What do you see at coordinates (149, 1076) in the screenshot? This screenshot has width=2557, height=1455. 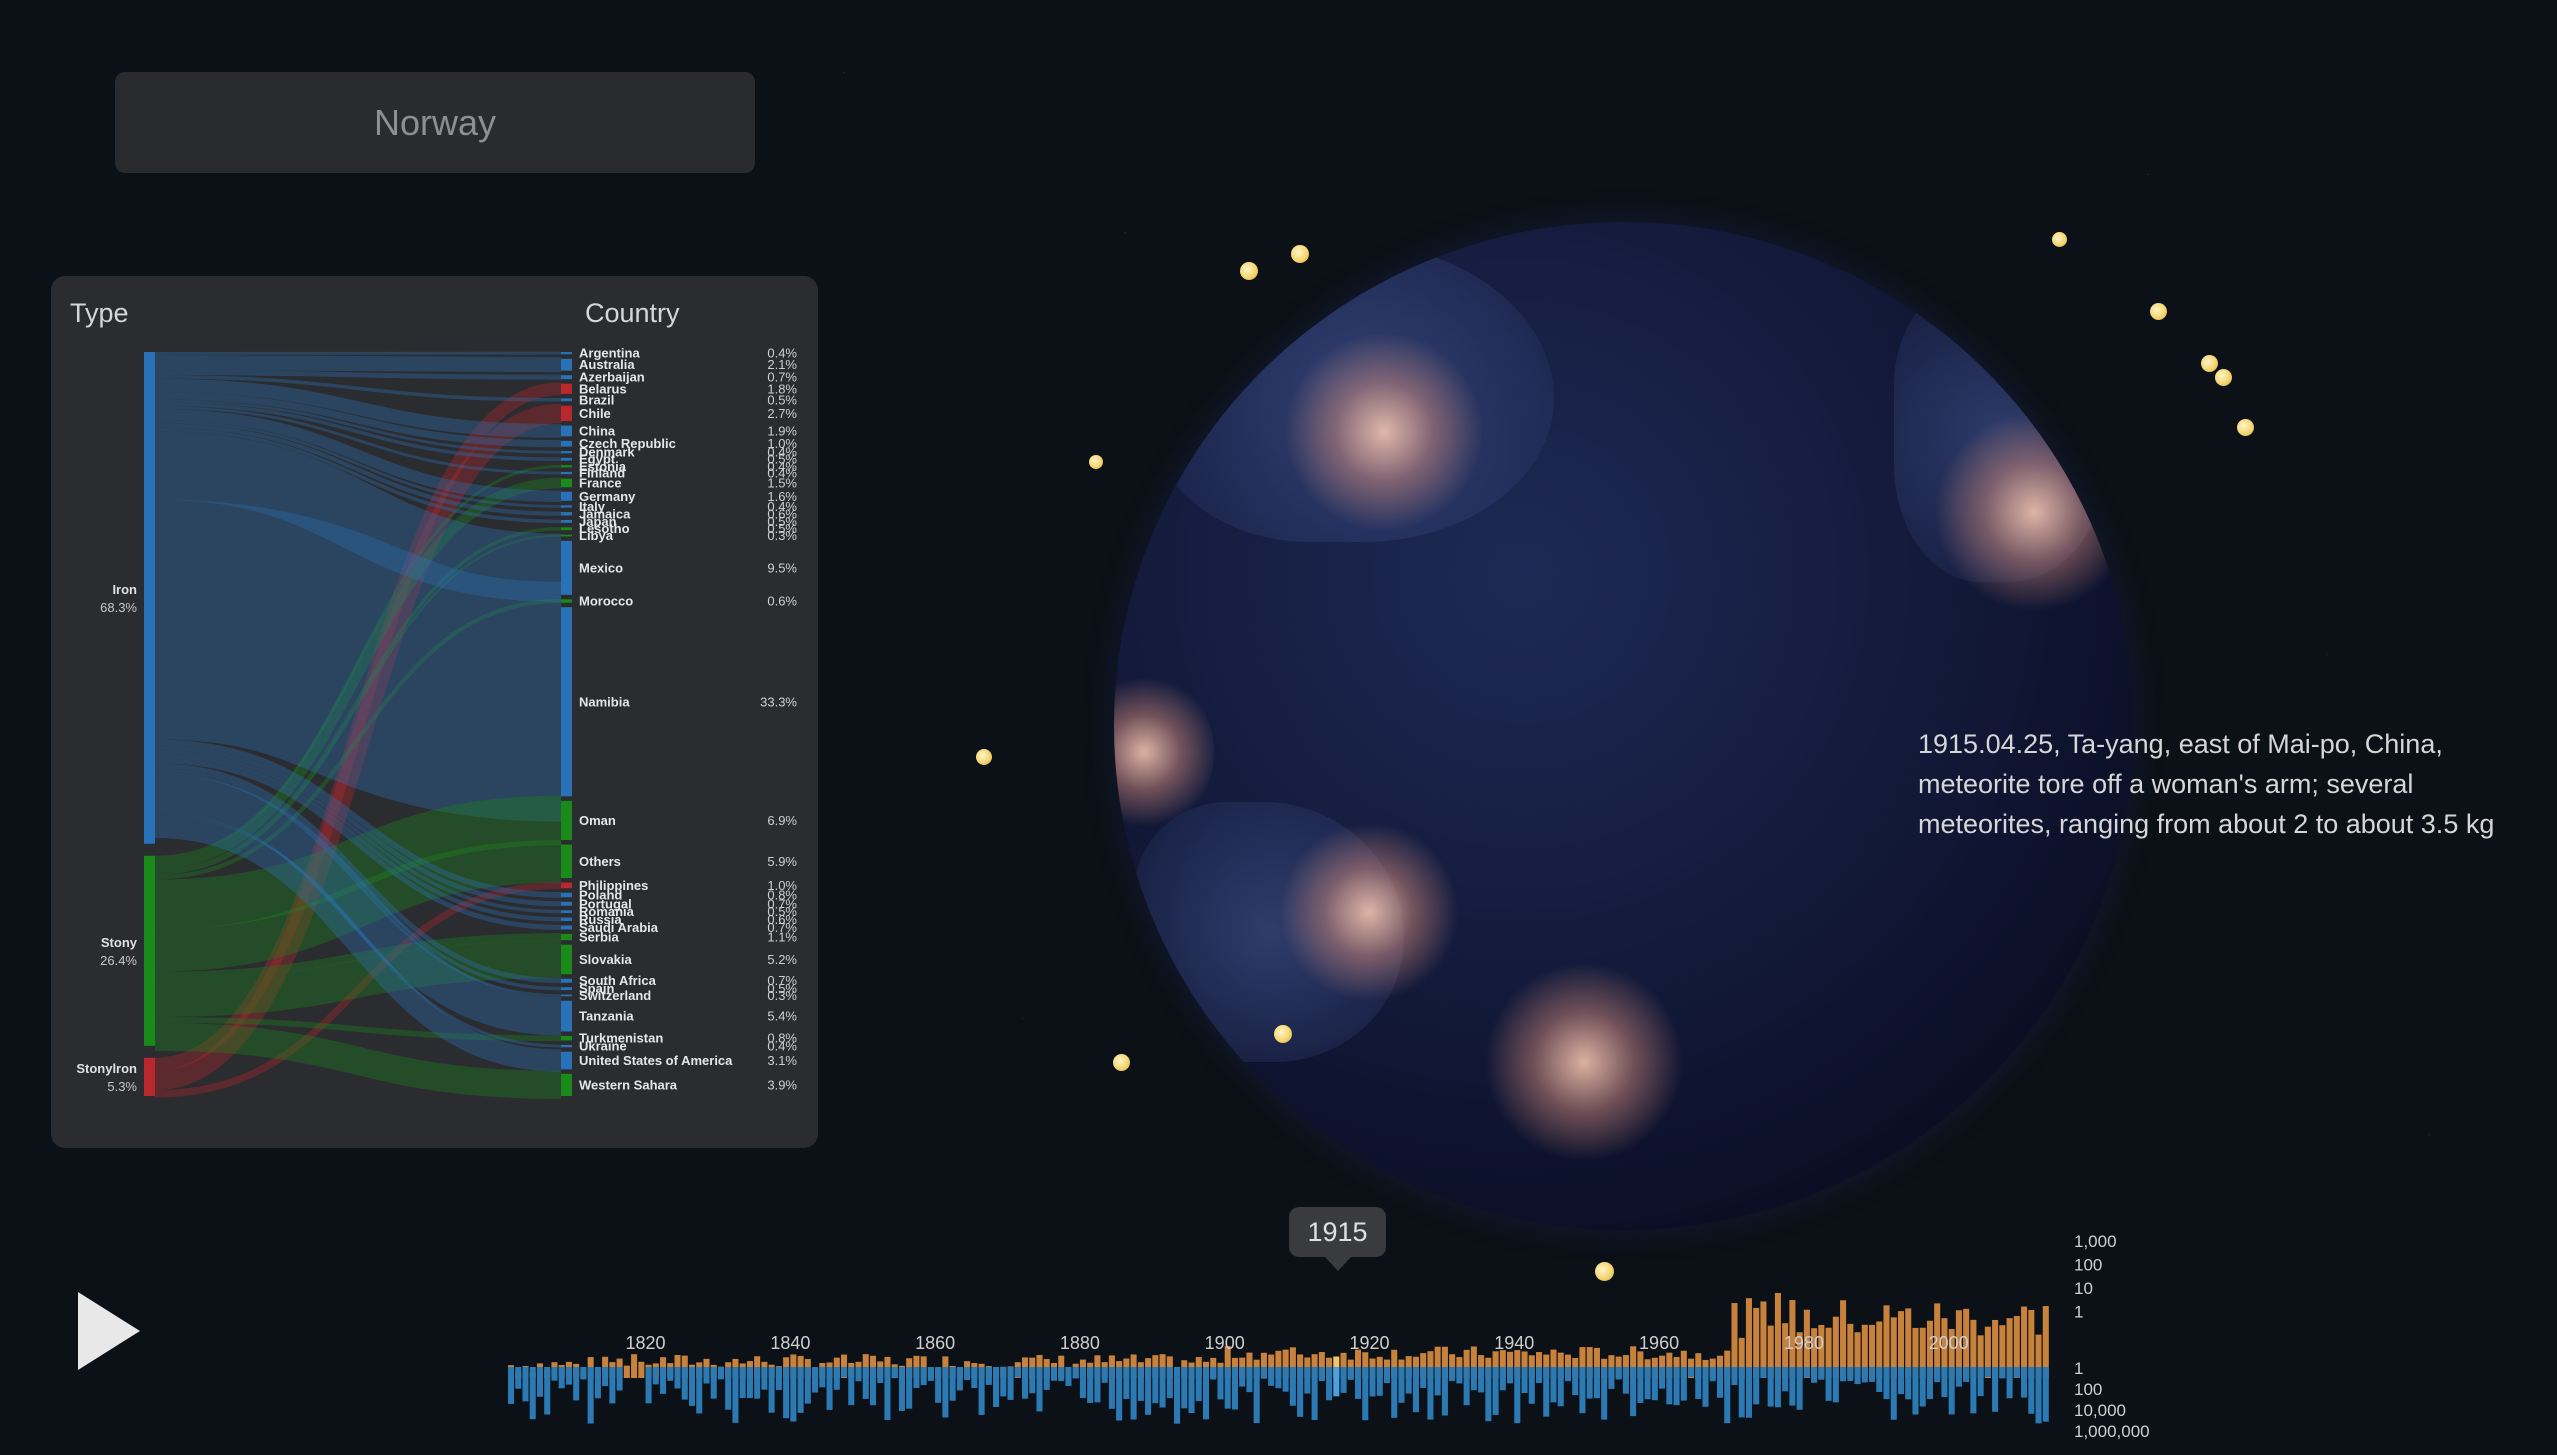 I see `type-node-bar` at bounding box center [149, 1076].